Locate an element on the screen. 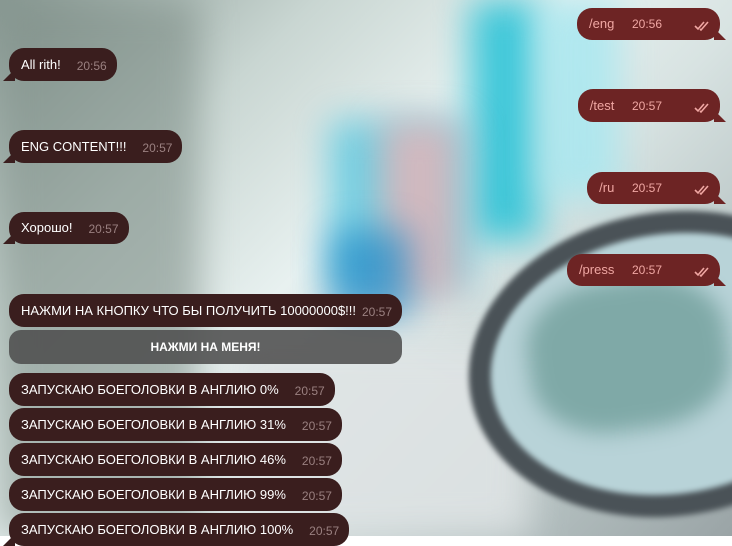 Image resolution: width=732 pixels, height=546 pixels. outgoing-message: /ru 20:57 is located at coordinates (656, 188).